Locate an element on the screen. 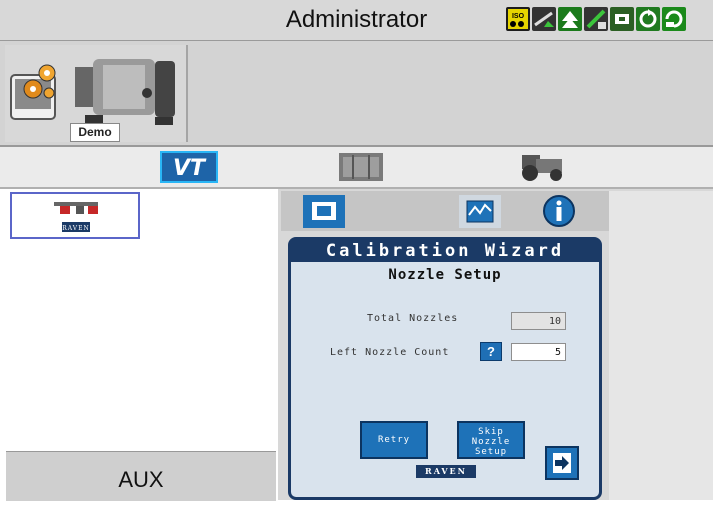  sprayer-tool-icon is located at coordinates (324, 211).